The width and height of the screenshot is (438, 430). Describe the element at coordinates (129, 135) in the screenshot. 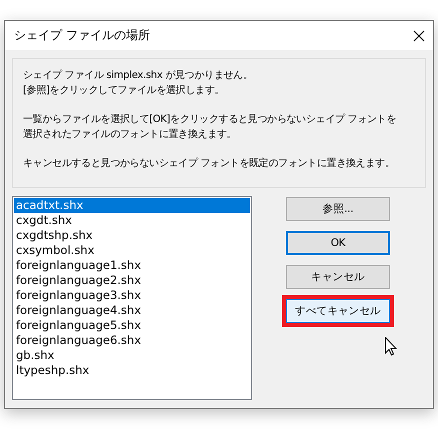

I see `message-text: 選択されたファイルのフォントに置き換えます。` at that location.